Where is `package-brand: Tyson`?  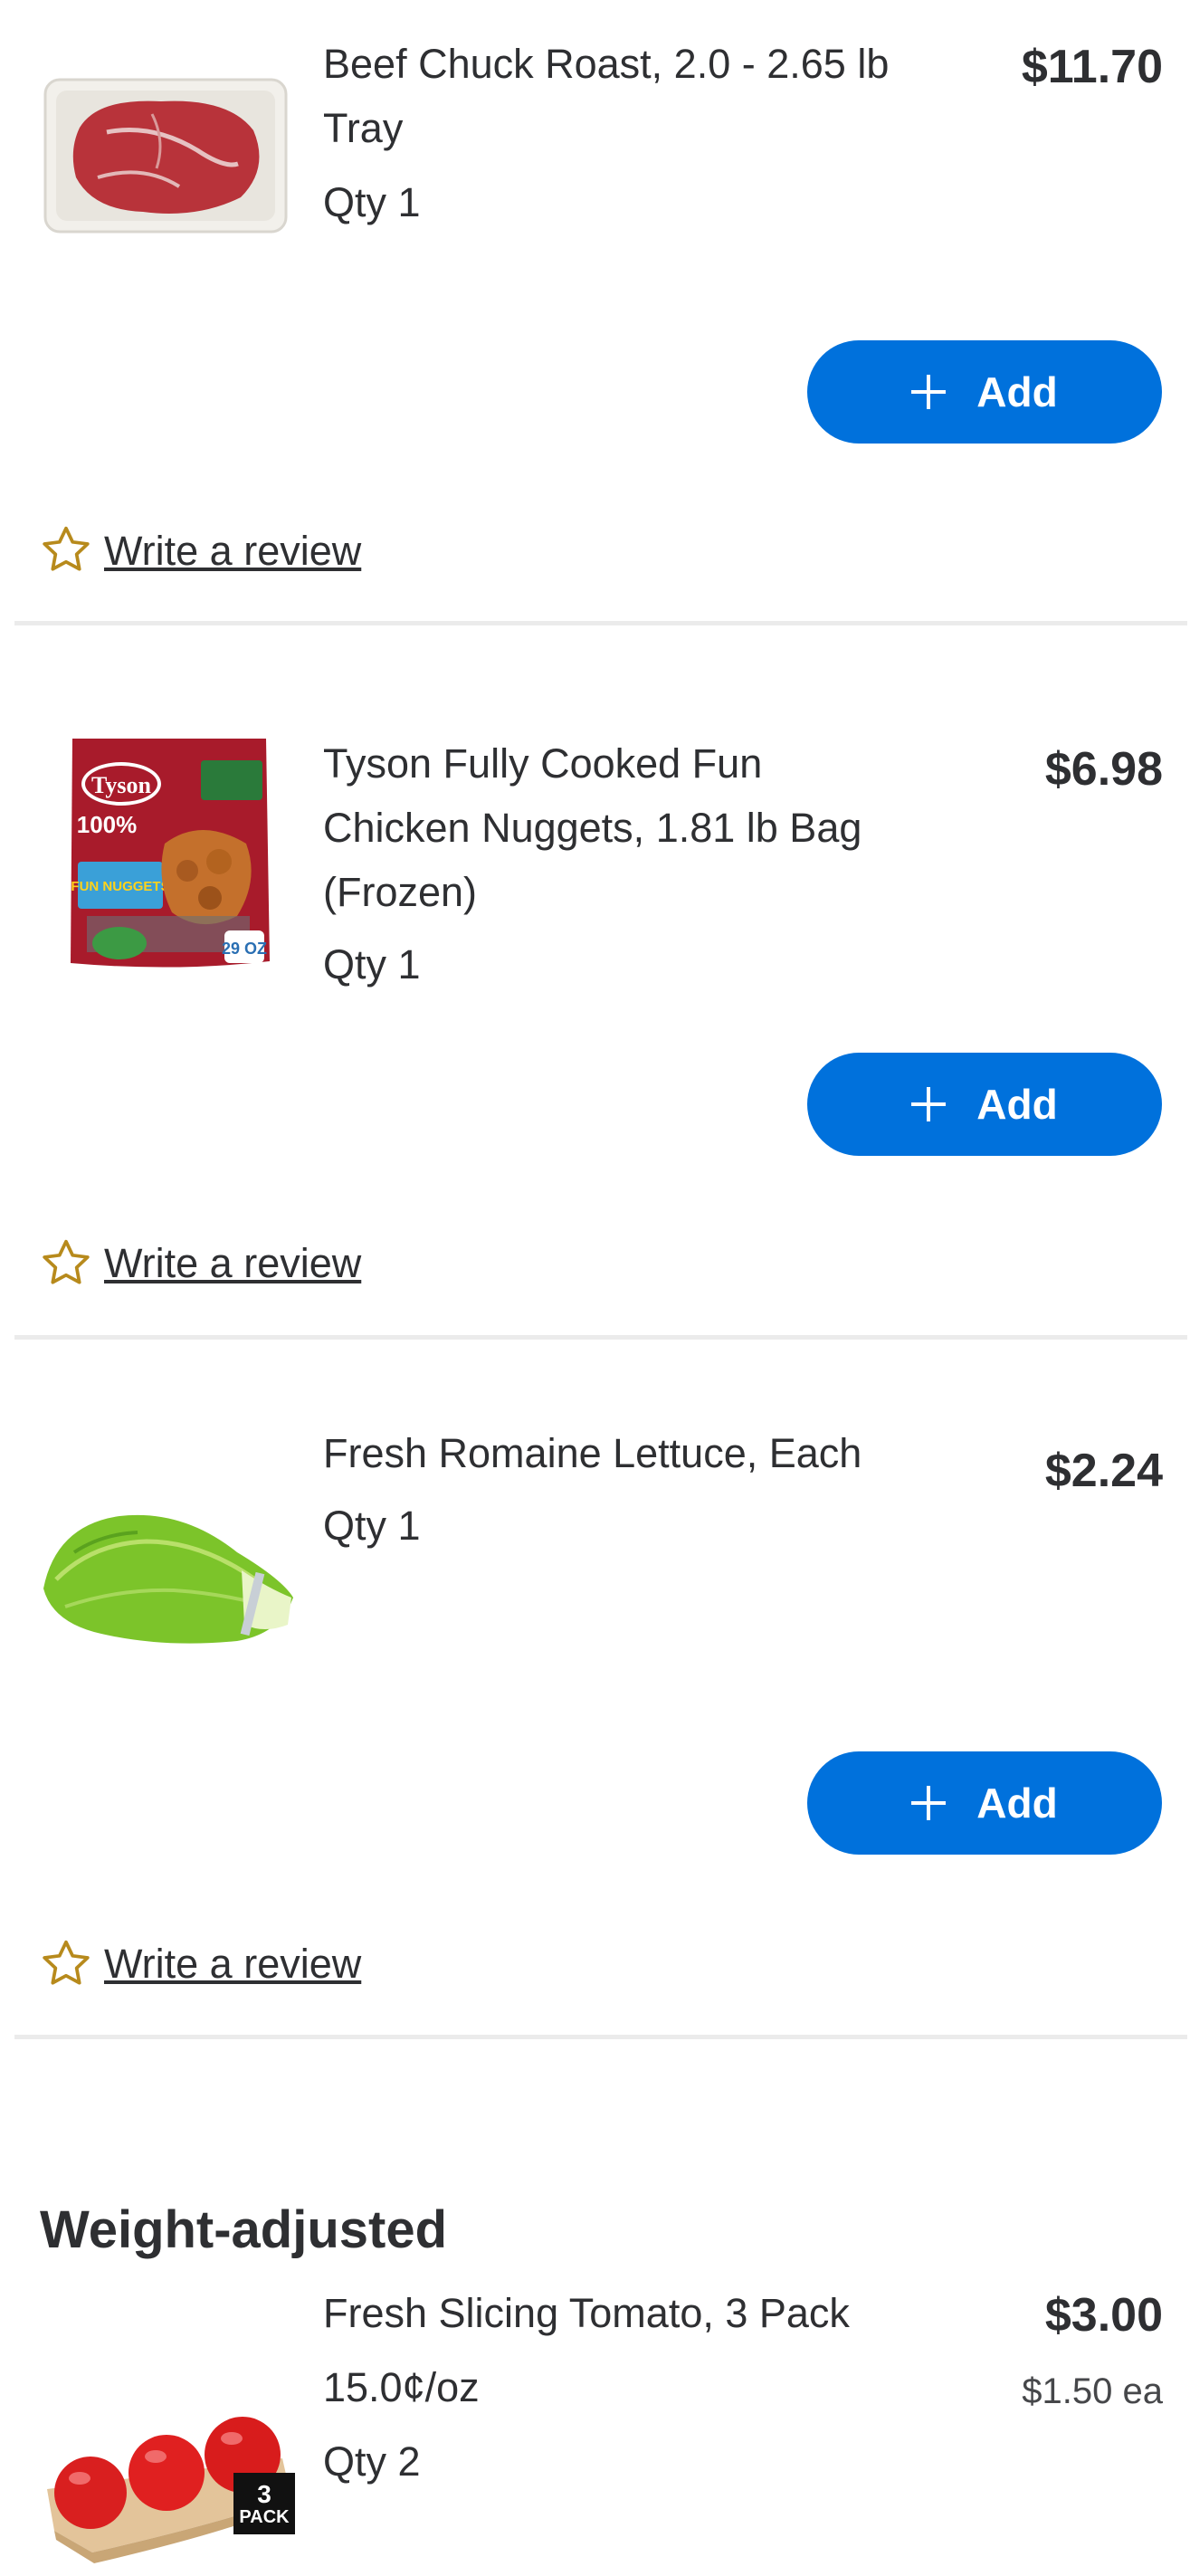
package-brand: Tyson is located at coordinates (121, 785).